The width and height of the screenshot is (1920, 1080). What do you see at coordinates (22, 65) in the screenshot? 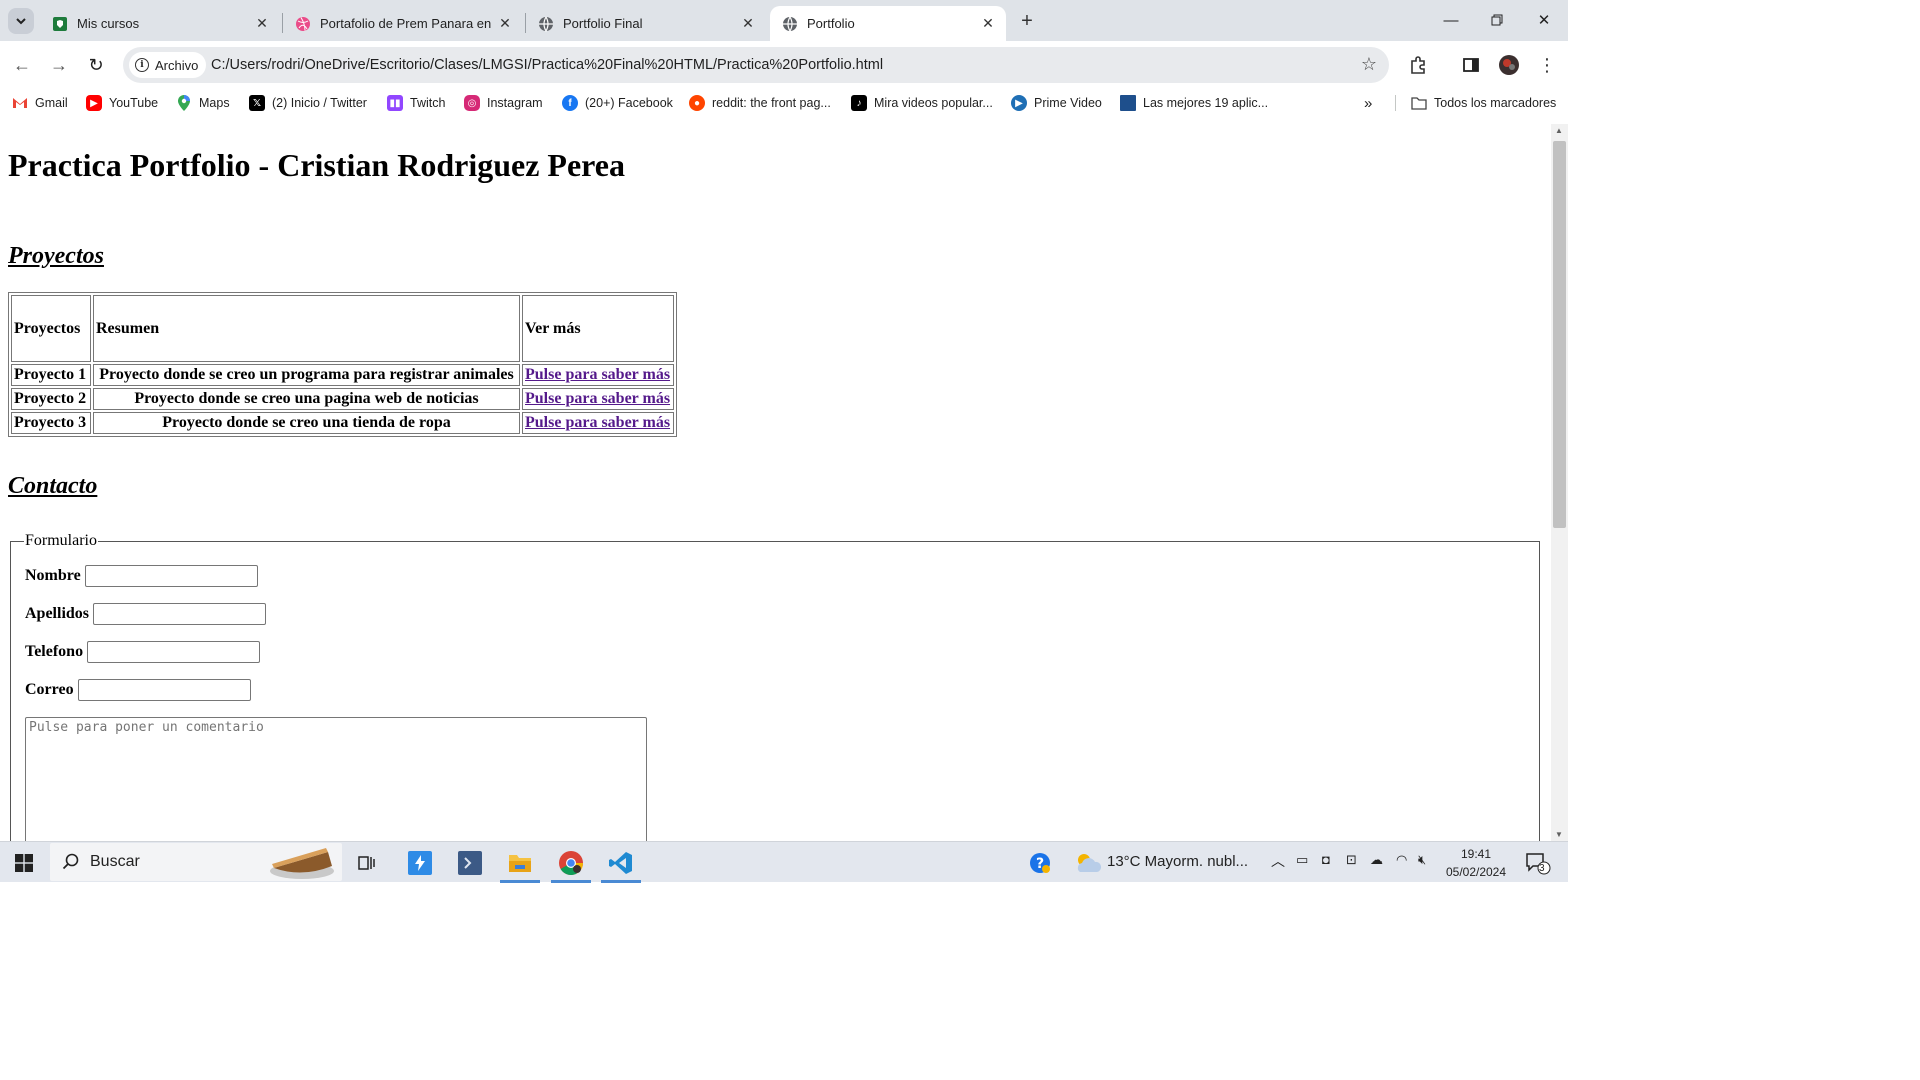
I see `back-button: ←` at bounding box center [22, 65].